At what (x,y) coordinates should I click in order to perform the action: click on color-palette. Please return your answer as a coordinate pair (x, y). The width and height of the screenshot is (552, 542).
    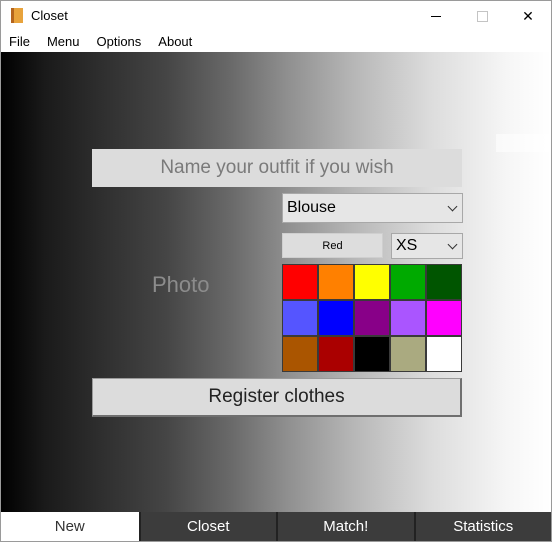
    Looking at the image, I should click on (372, 318).